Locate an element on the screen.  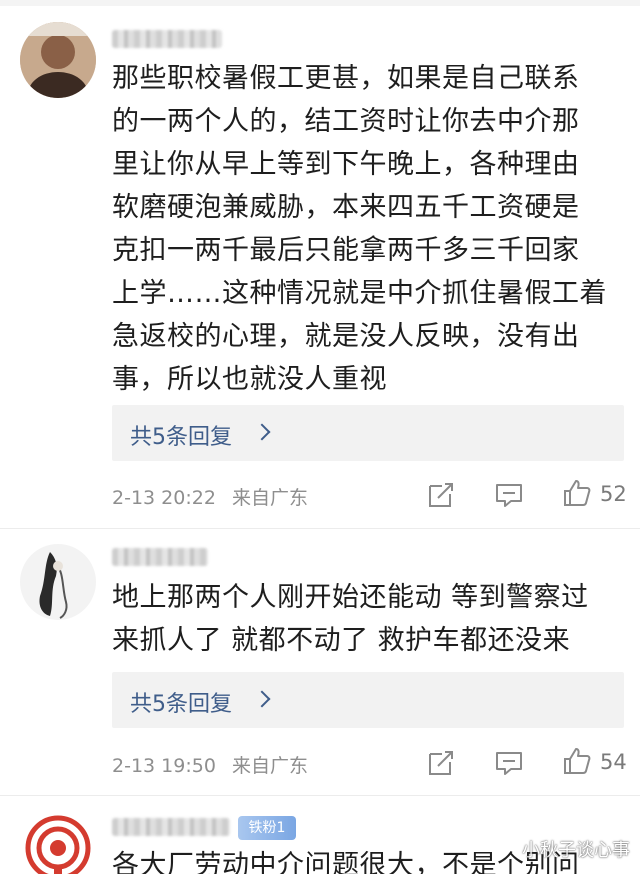
comment-text: 地上那两个人刚开始还能动 等到警察过 来抓人了 就都不动了 救护车都还没来 is located at coordinates (350, 619).